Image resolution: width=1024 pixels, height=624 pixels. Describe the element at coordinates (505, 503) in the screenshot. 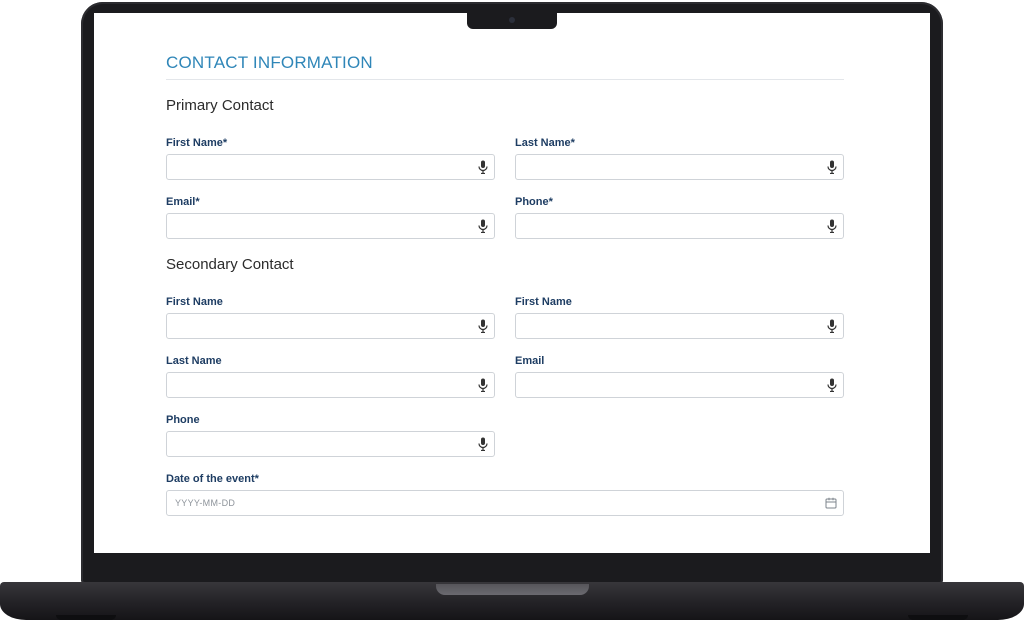

I see `event-date-field: YYYY-MM-DD` at that location.